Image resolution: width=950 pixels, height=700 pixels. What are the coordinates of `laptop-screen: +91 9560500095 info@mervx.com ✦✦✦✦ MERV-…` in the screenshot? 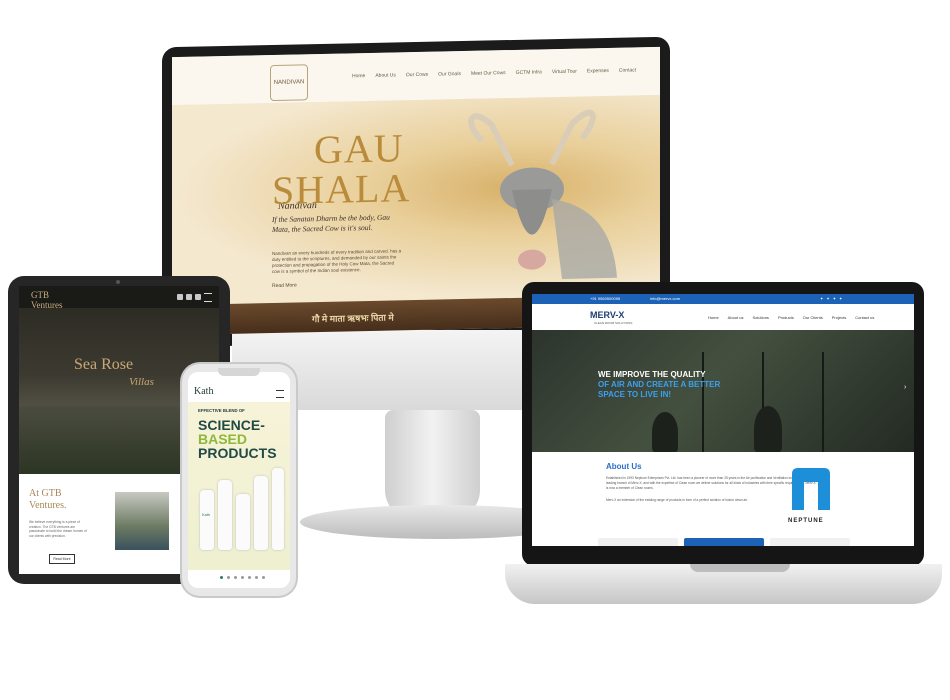 It's located at (723, 420).